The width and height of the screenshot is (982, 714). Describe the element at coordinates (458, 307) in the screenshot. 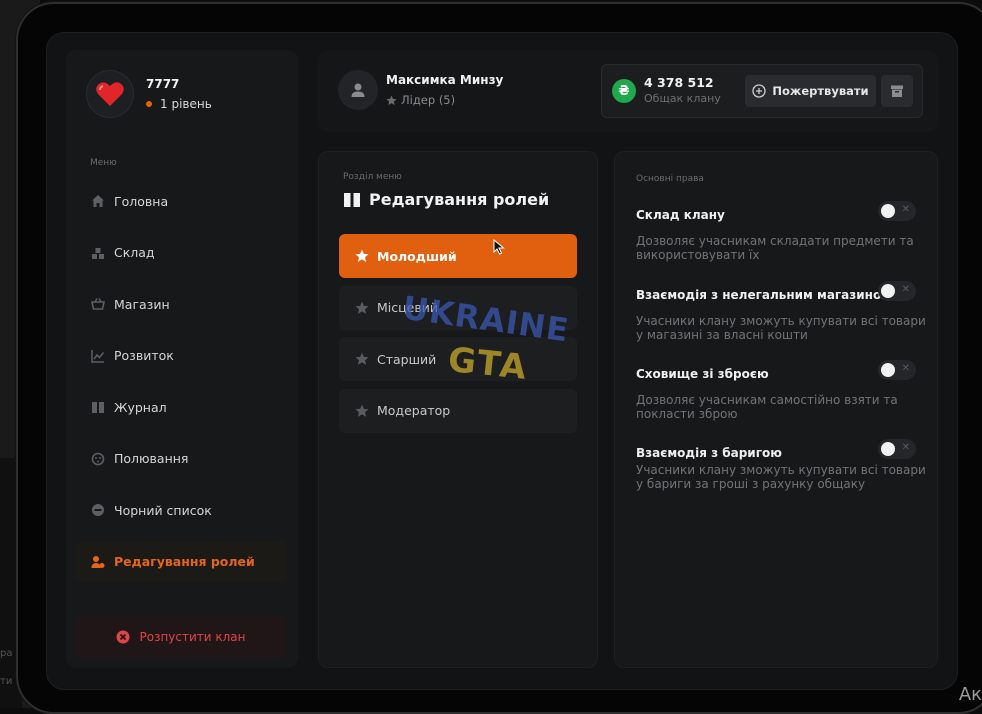

I see `role-item-local: Місцевий` at that location.